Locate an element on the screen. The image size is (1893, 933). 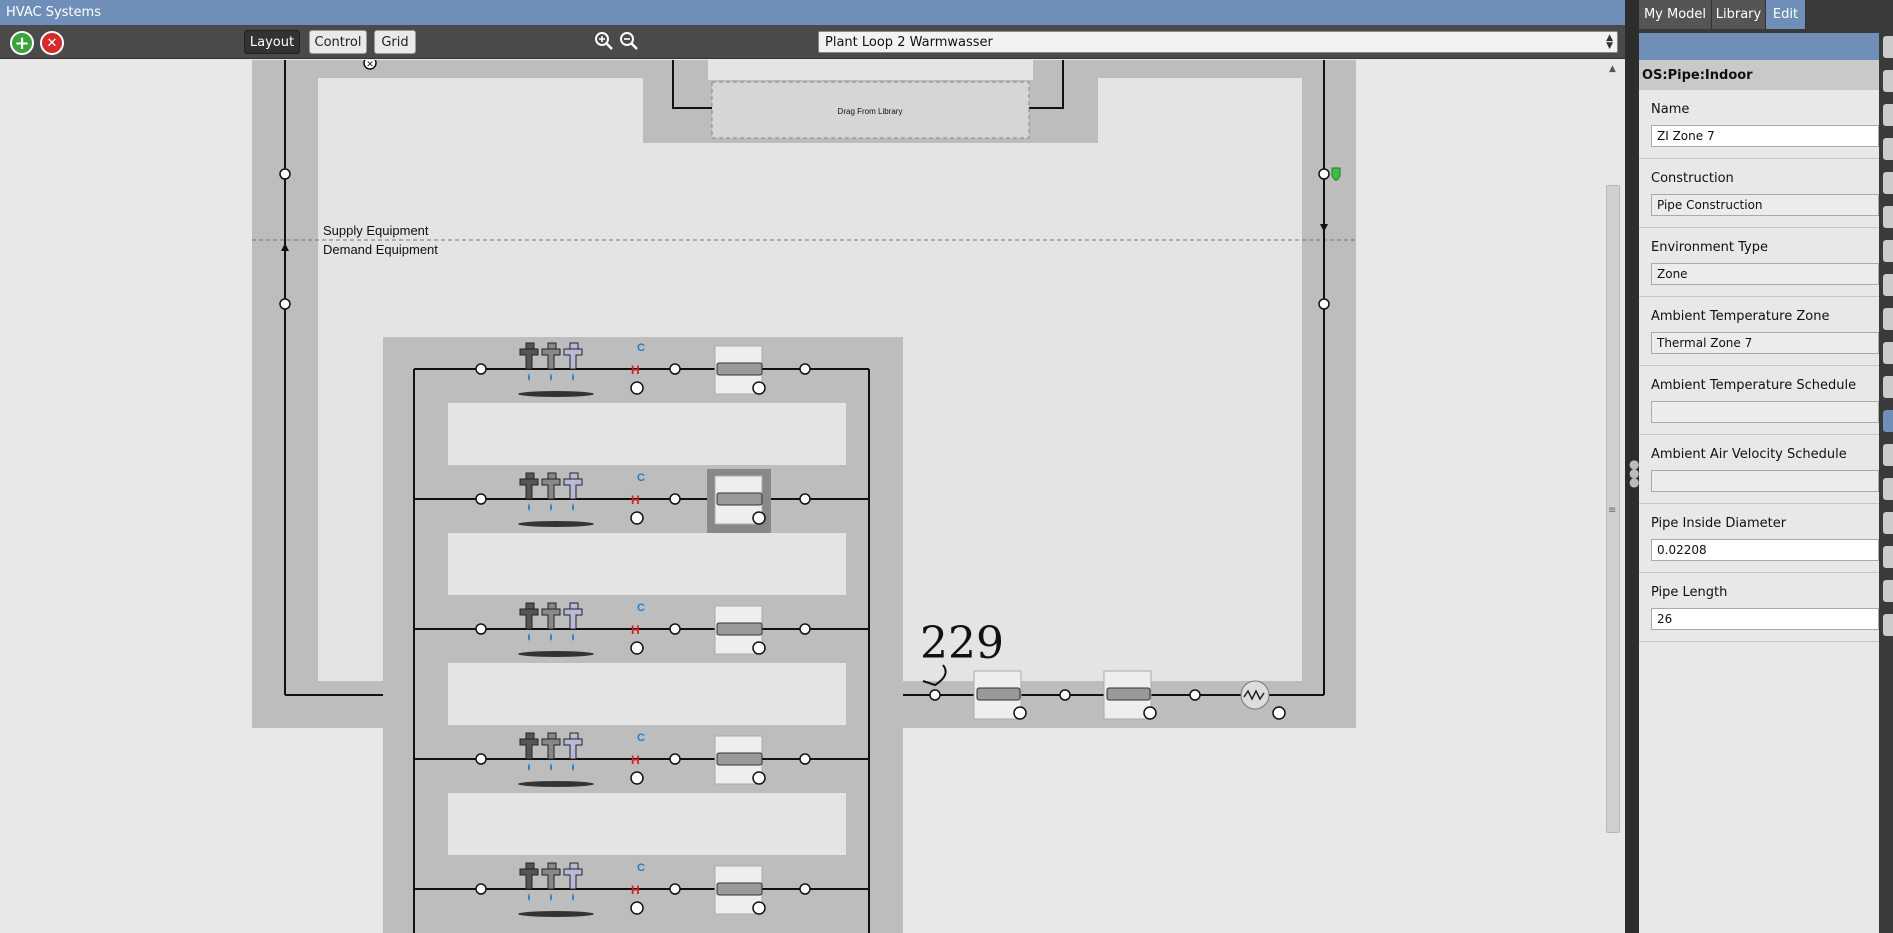
demand-equipment-label: Demand Equipment is located at coordinates (380, 249).